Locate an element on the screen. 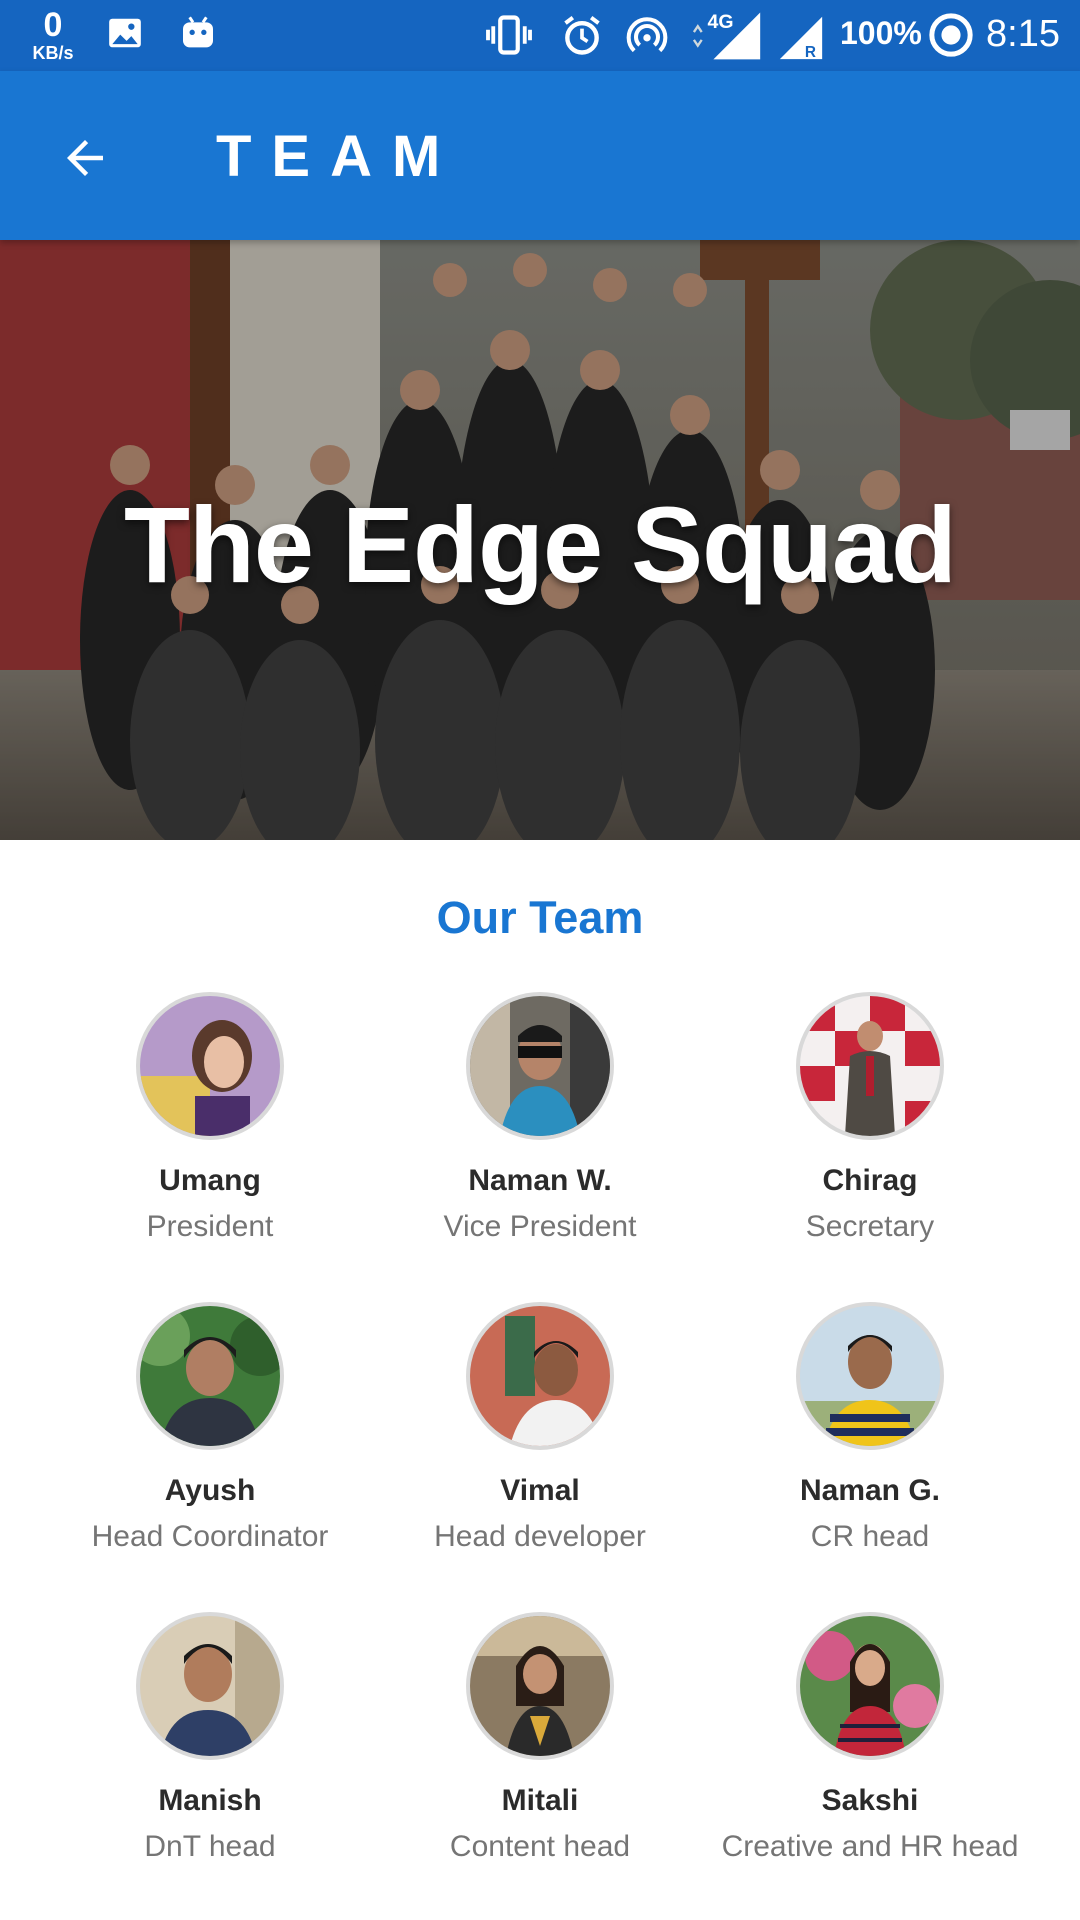  page-title: TEAM is located at coordinates (338, 156).